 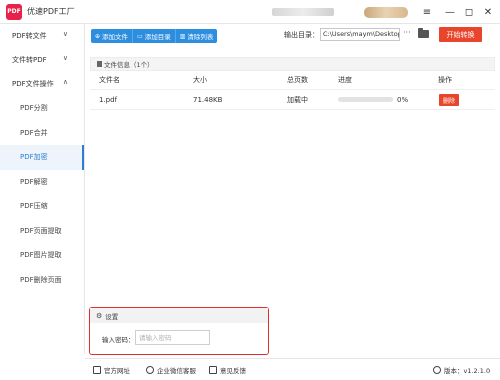 What do you see at coordinates (200, 80) in the screenshot?
I see `col-header-size: 大小` at bounding box center [200, 80].